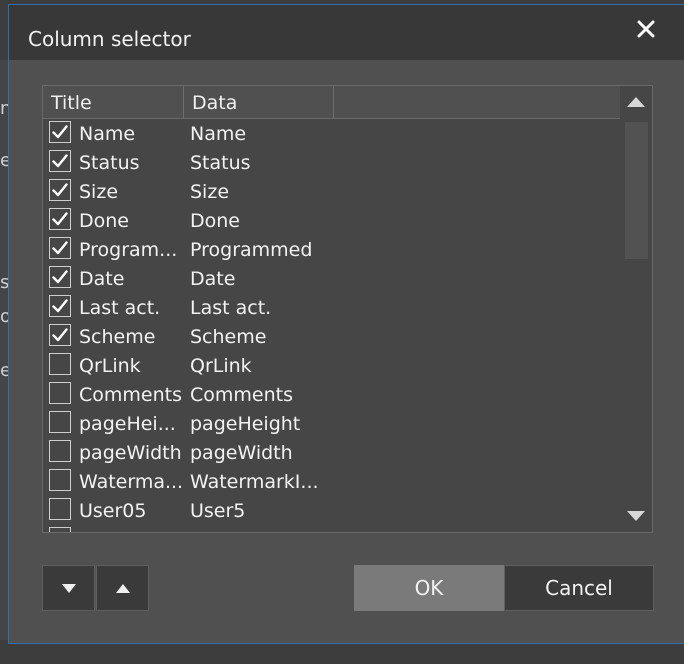 The image size is (684, 664). What do you see at coordinates (113, 511) in the screenshot?
I see `cell-title: User05` at bounding box center [113, 511].